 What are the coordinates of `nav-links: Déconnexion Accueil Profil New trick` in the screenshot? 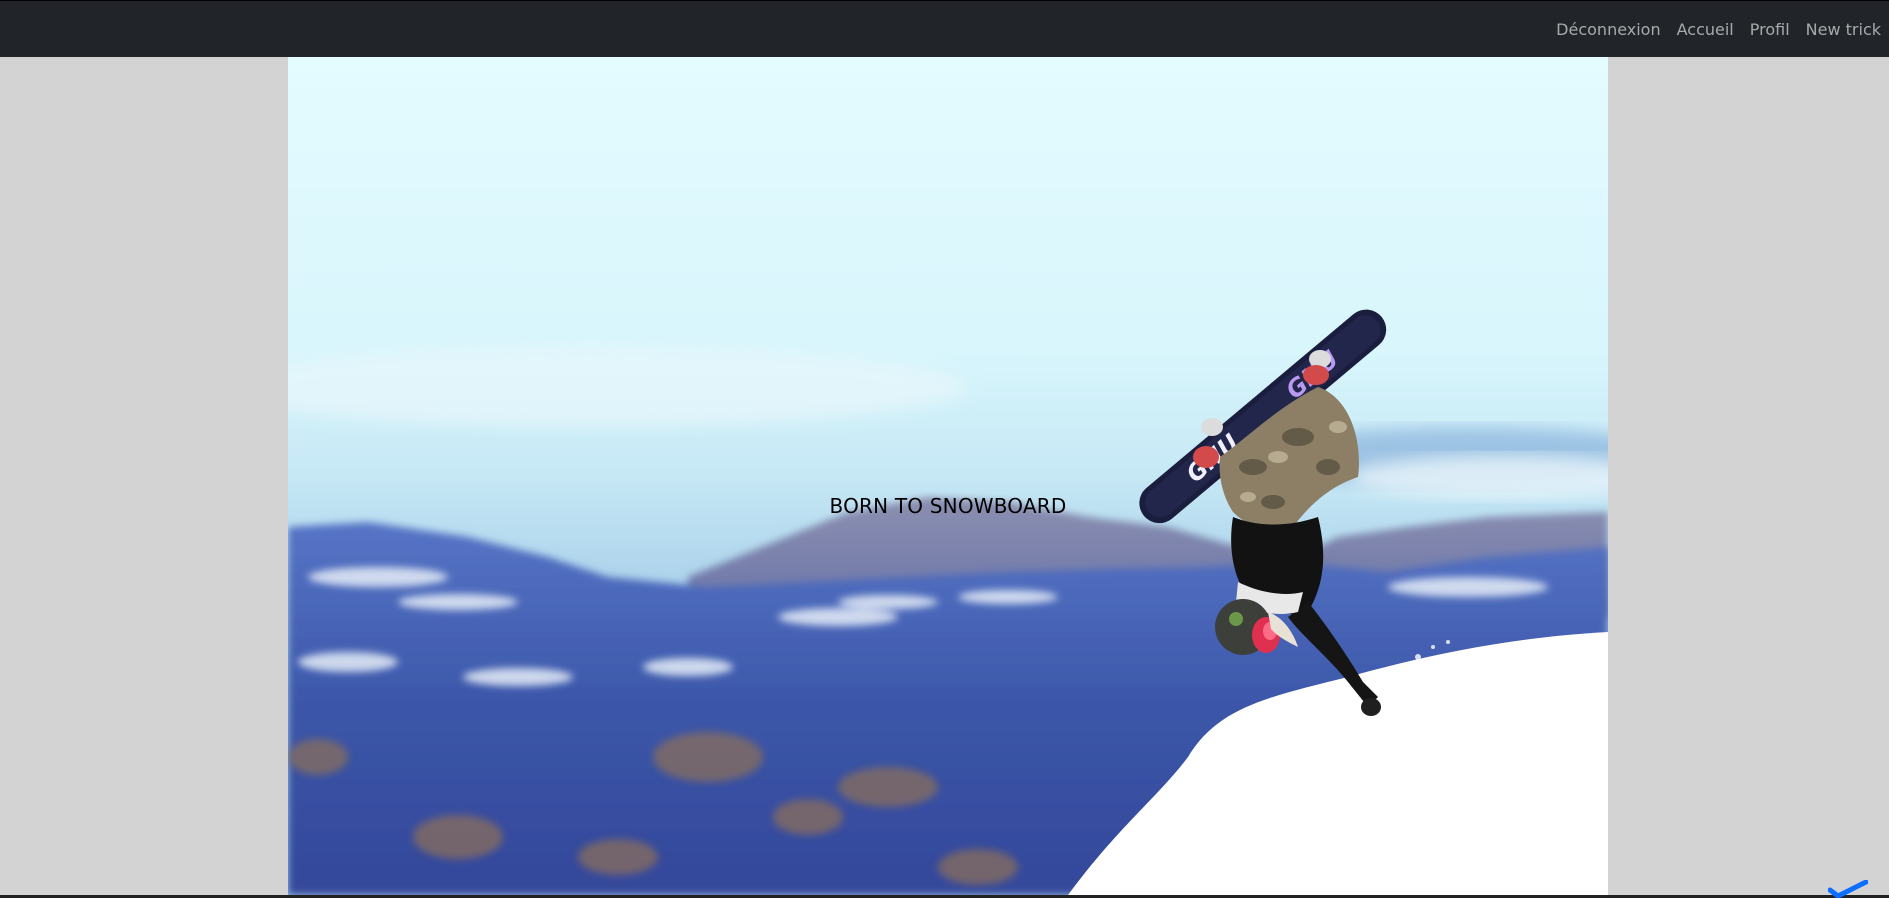 It's located at (1722, 29).